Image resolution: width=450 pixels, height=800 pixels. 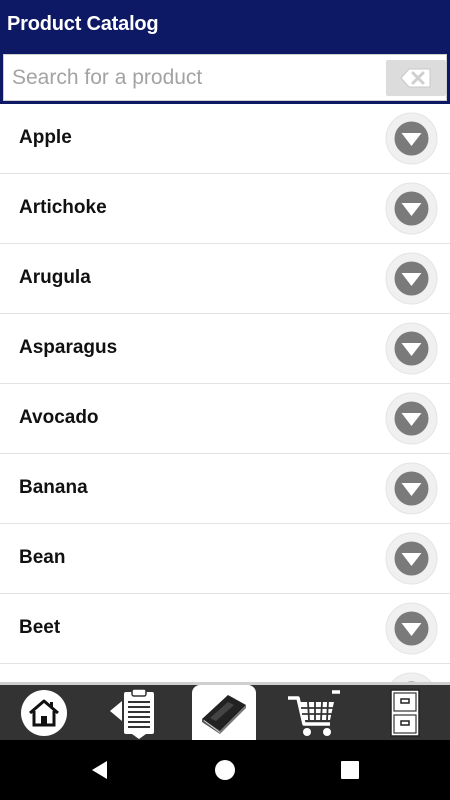 What do you see at coordinates (192, 78) in the screenshot?
I see `search-input` at bounding box center [192, 78].